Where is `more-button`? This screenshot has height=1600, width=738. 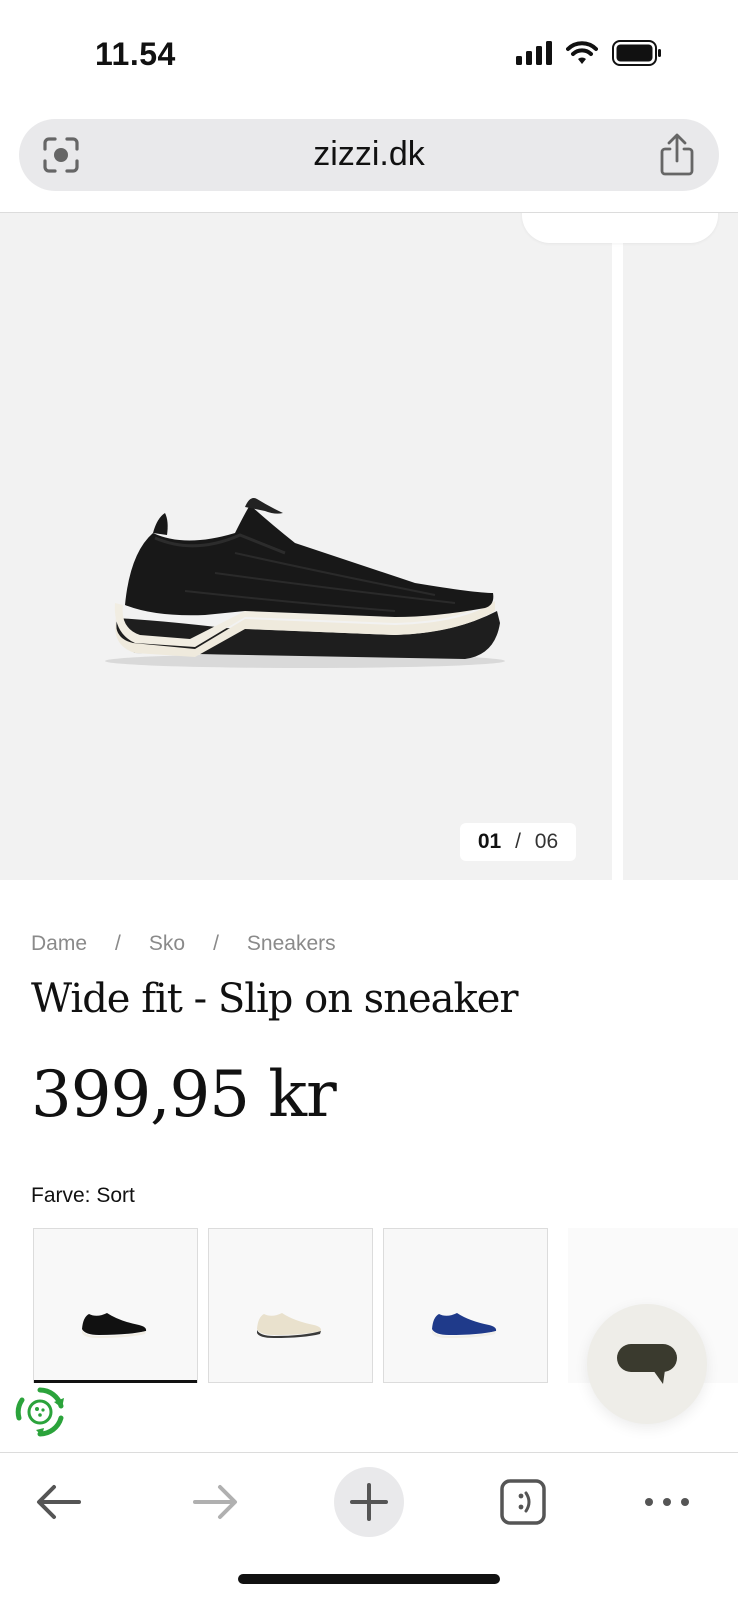 more-button is located at coordinates (667, 1502).